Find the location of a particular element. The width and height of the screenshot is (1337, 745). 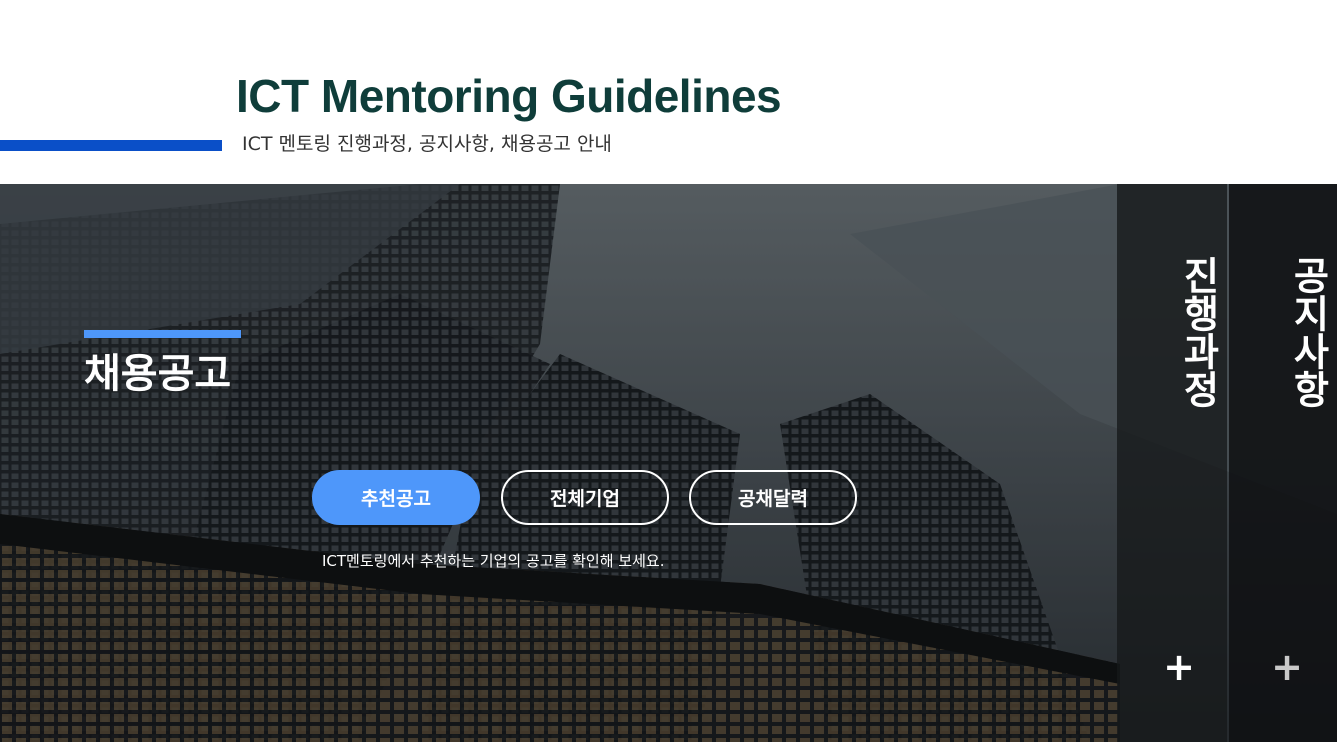

recommended-jobs-button: 추천공고 is located at coordinates (396, 497).